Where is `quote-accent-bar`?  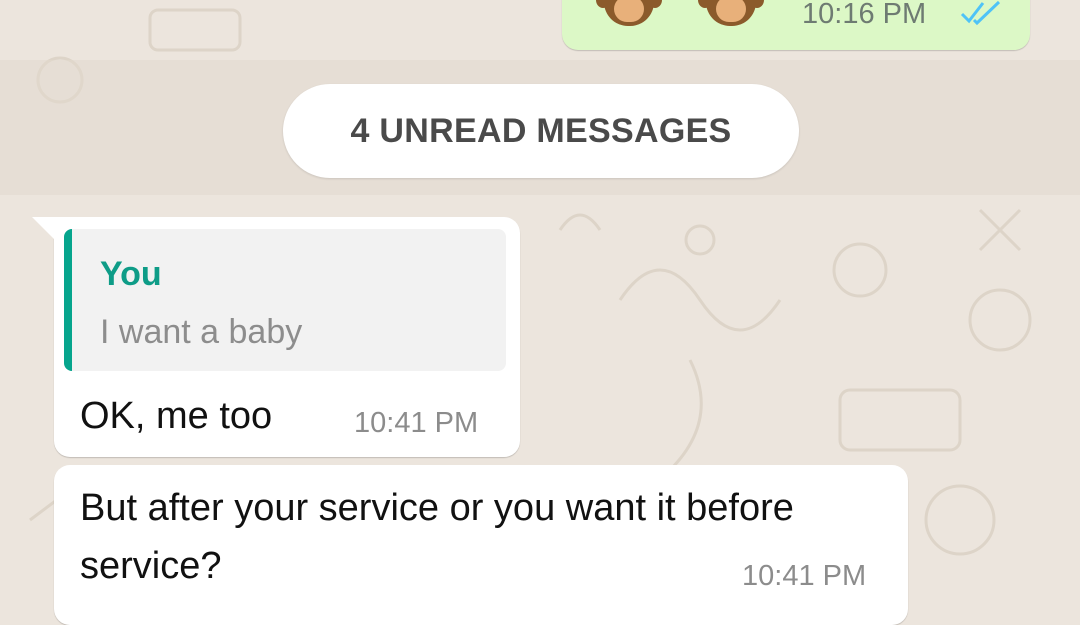
quote-accent-bar is located at coordinates (68, 300).